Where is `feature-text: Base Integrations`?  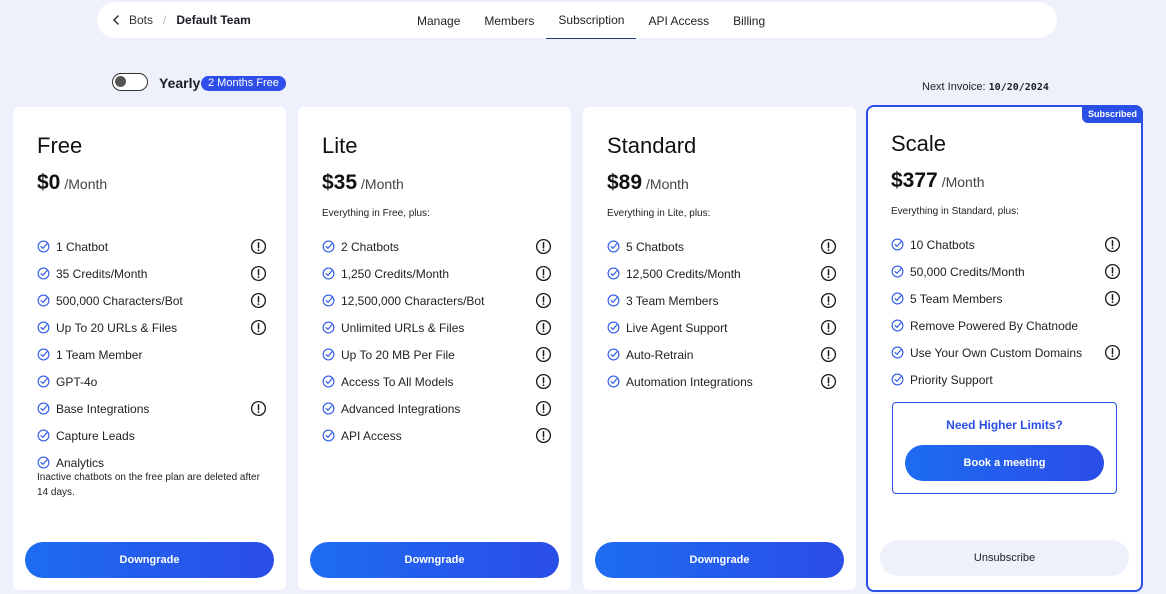
feature-text: Base Integrations is located at coordinates (103, 408).